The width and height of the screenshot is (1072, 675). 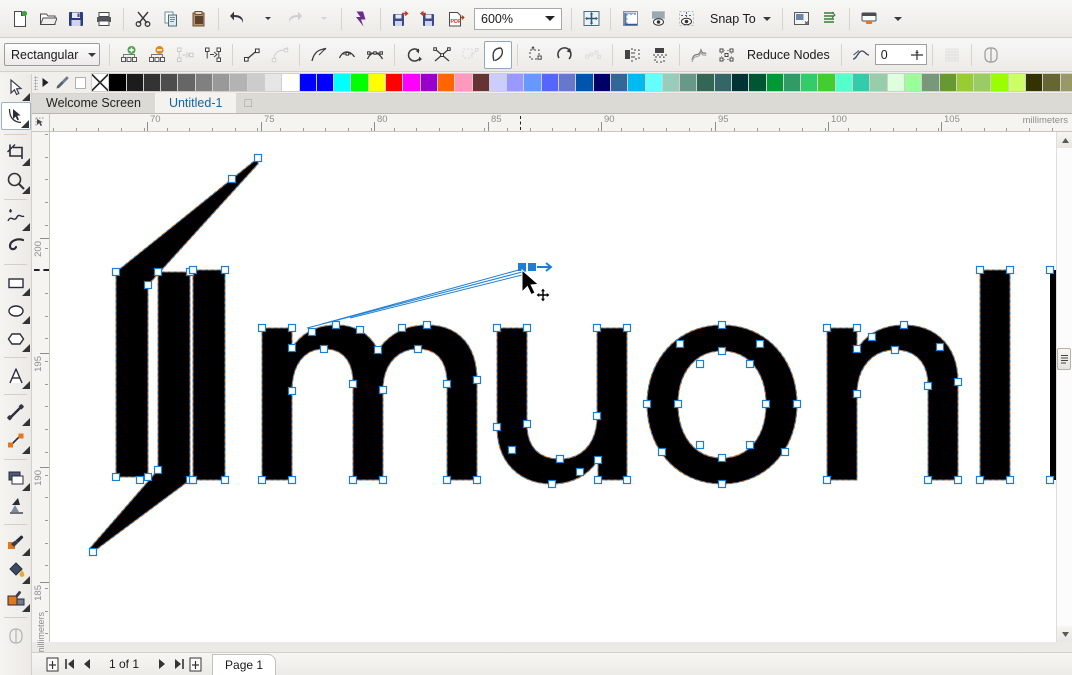 What do you see at coordinates (869, 19) in the screenshot?
I see `application-launcher-button` at bounding box center [869, 19].